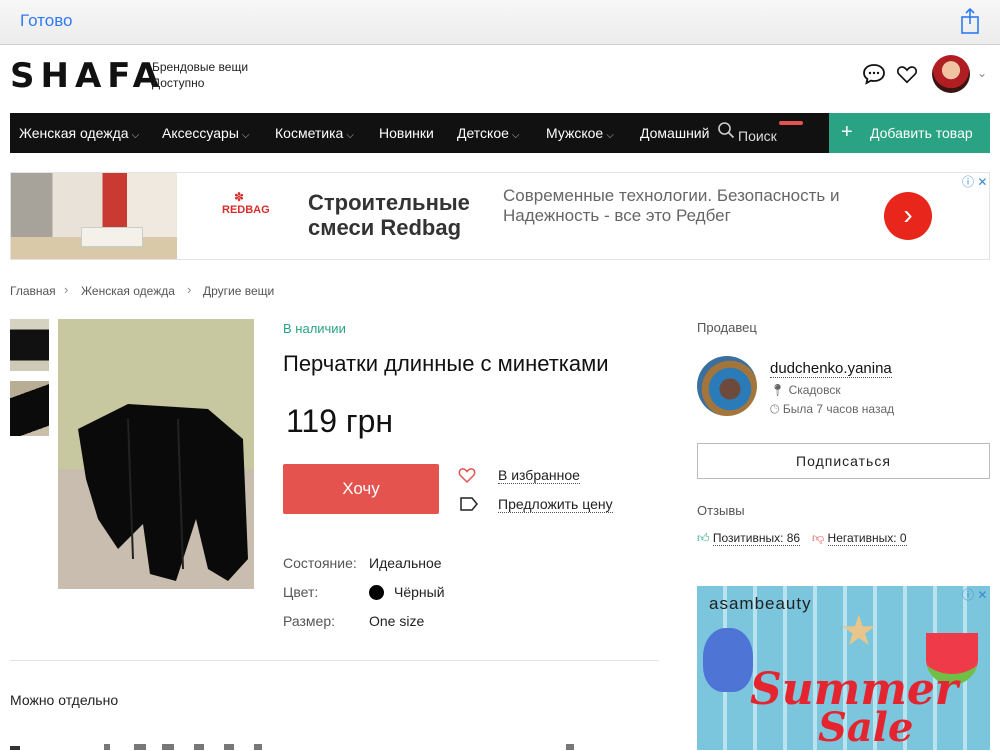 The image size is (1000, 751). Describe the element at coordinates (128, 291) in the screenshot. I see `breadcrumb-women: Женская одежда` at that location.